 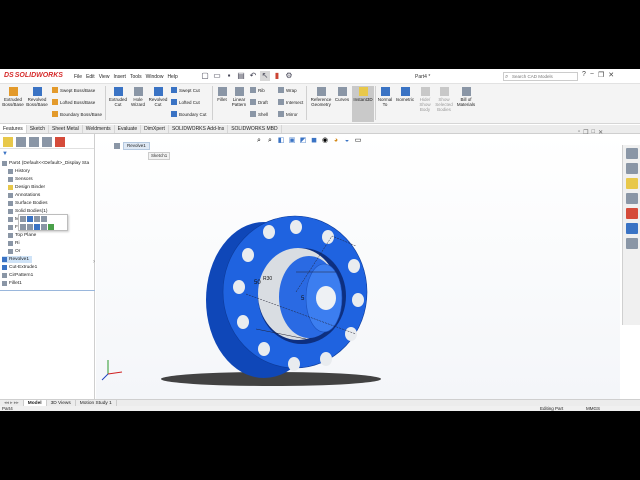 What do you see at coordinates (66, 129) in the screenshot?
I see `tab-sheet-metal: Sheet Metal` at bounding box center [66, 129].